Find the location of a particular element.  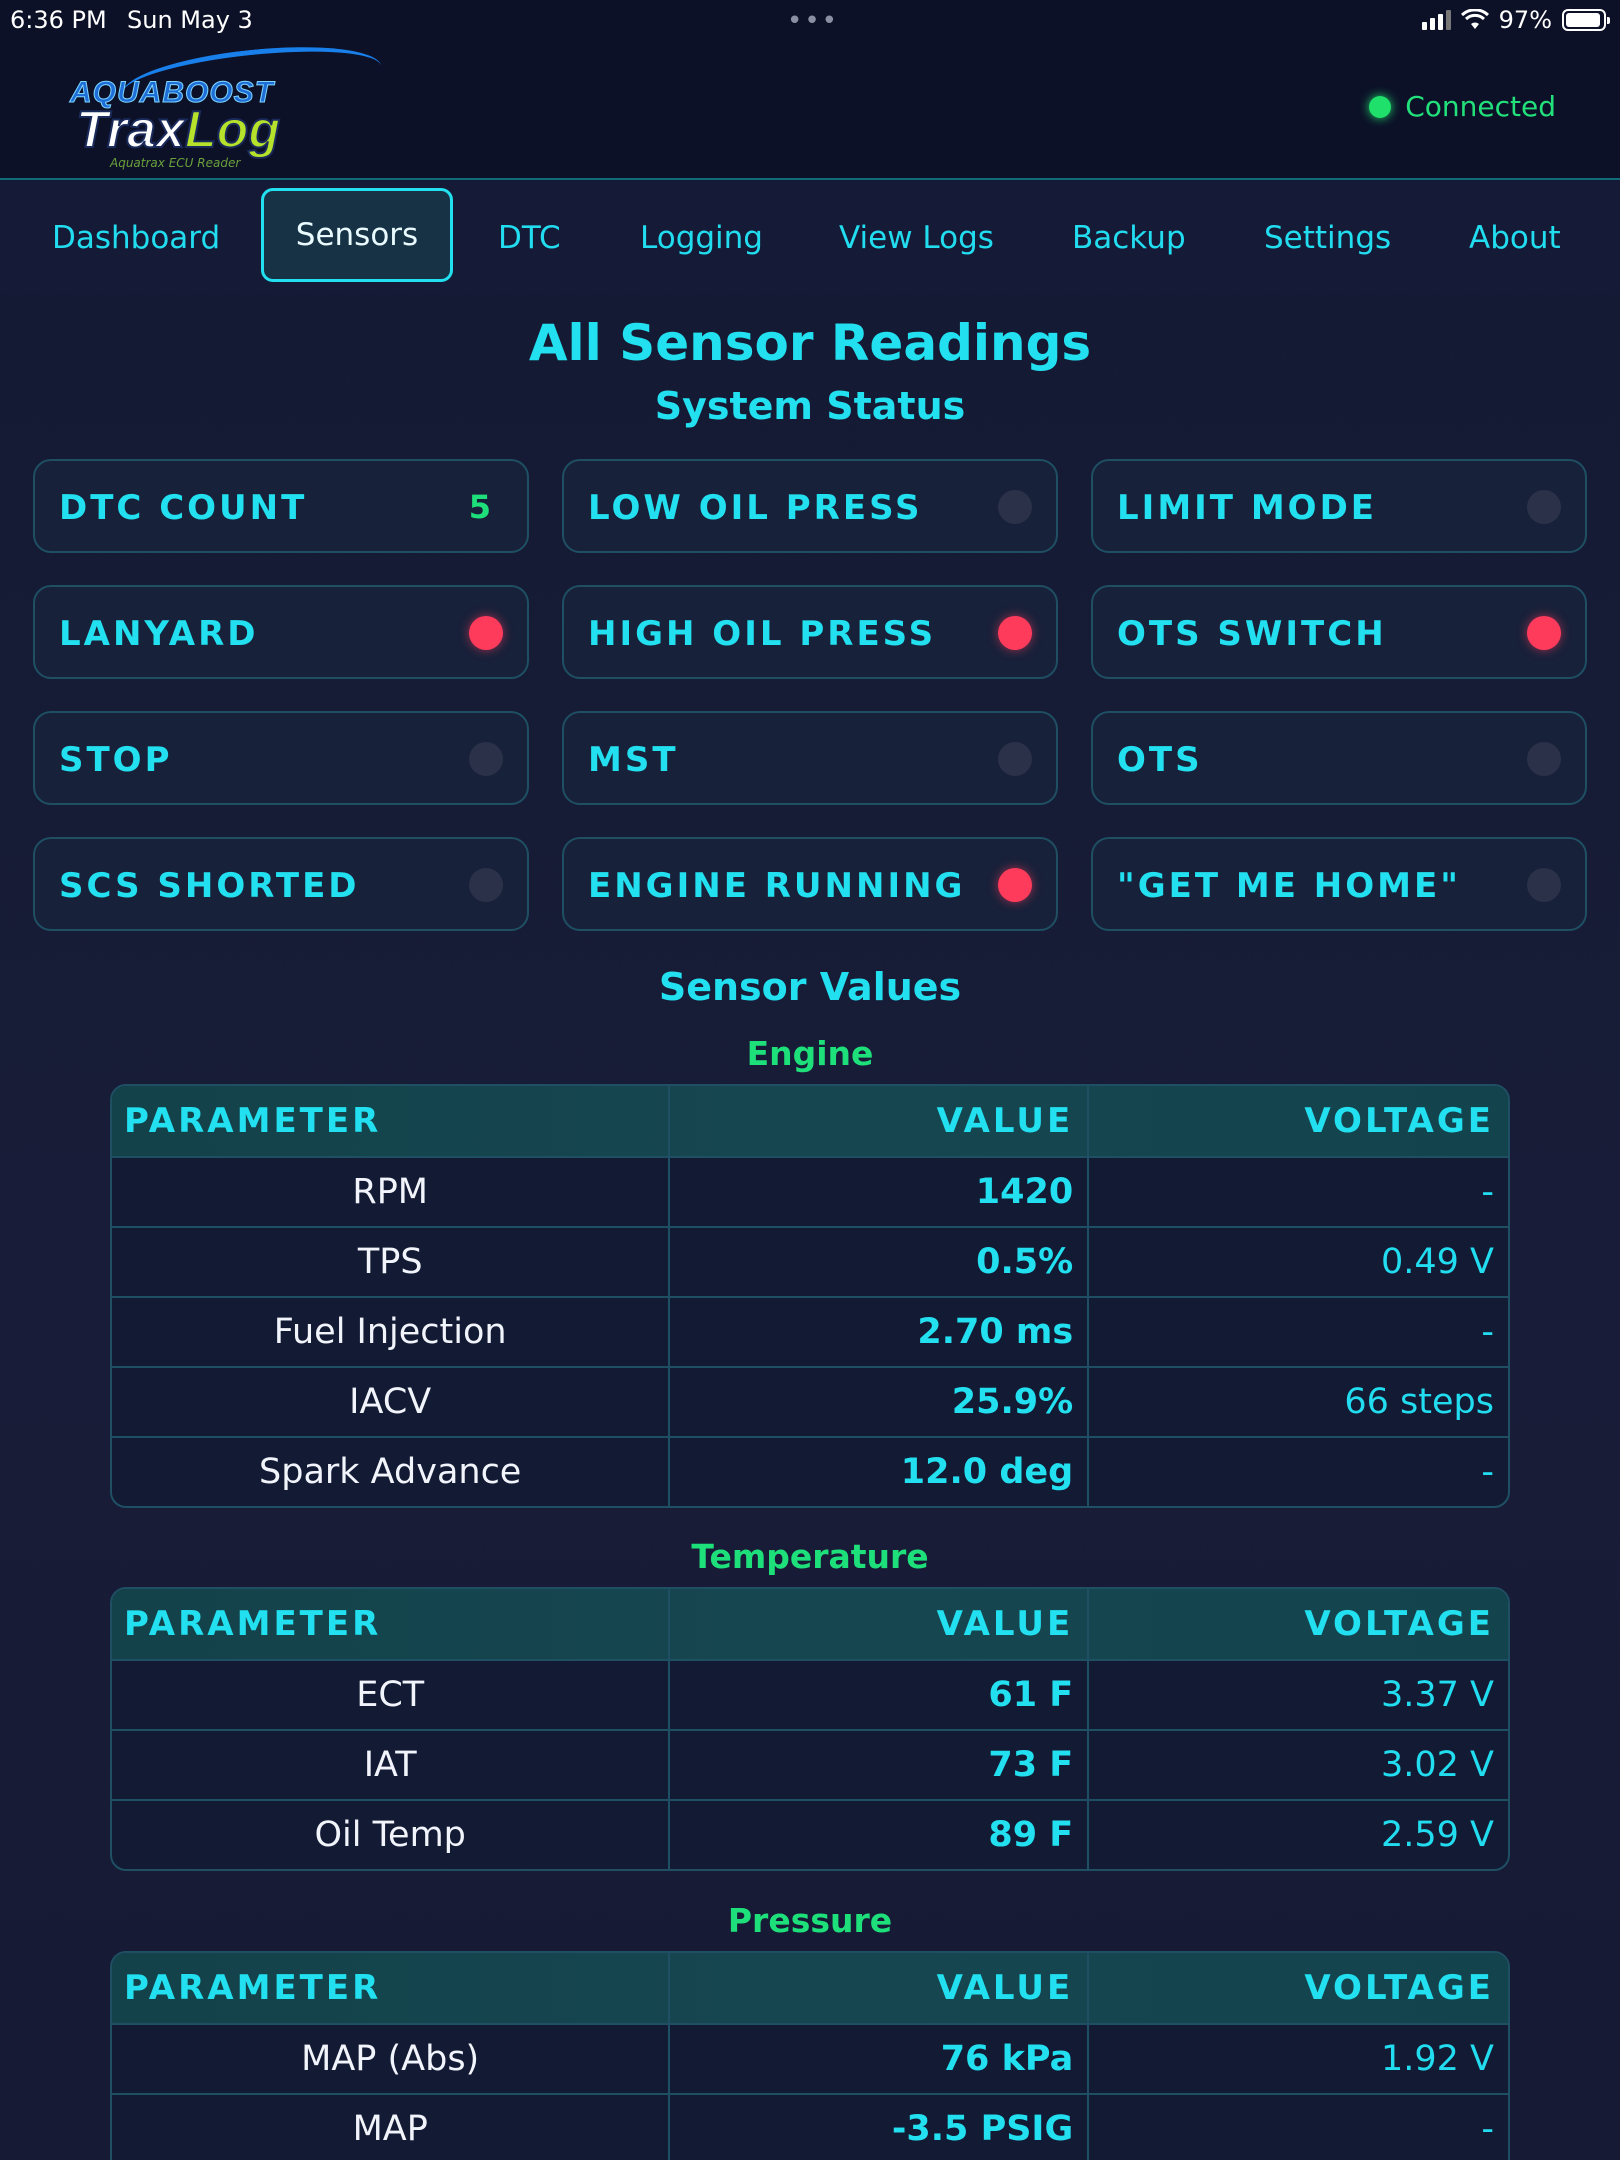

dtc-count-value: 5 is located at coordinates (479, 507).